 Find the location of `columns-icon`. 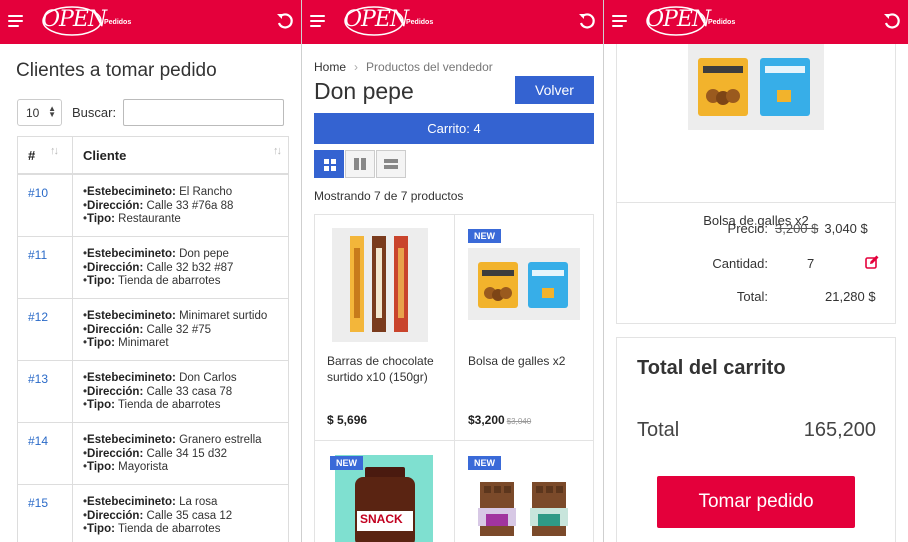

columns-icon is located at coordinates (360, 164).